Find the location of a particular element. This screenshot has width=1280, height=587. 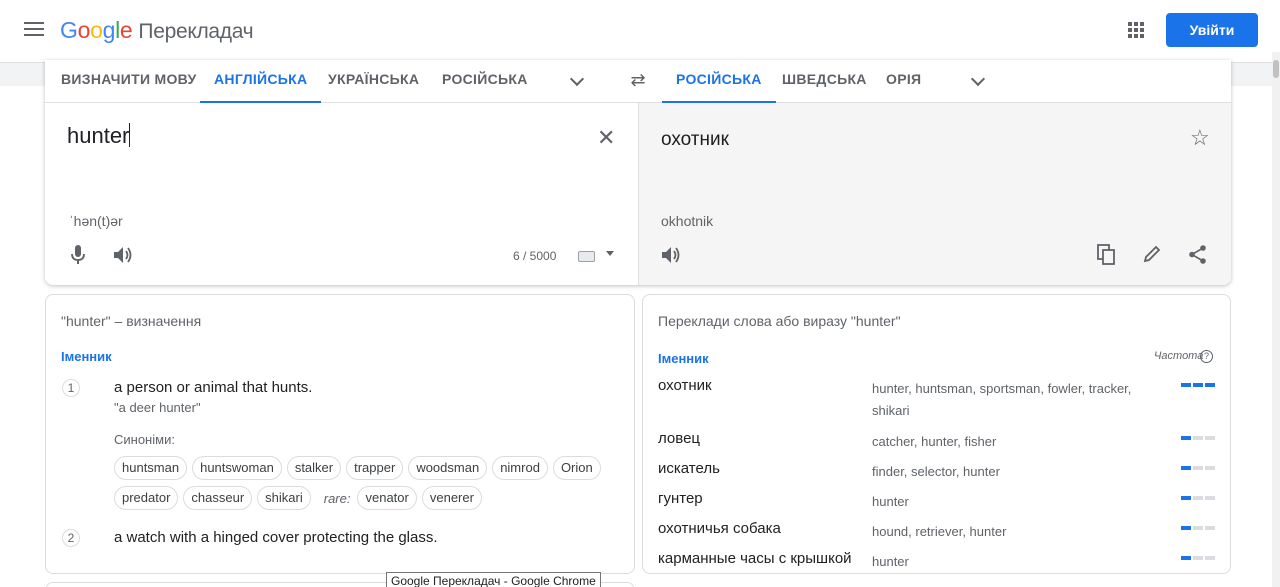

star-icon: ☆ is located at coordinates (1200, 138).